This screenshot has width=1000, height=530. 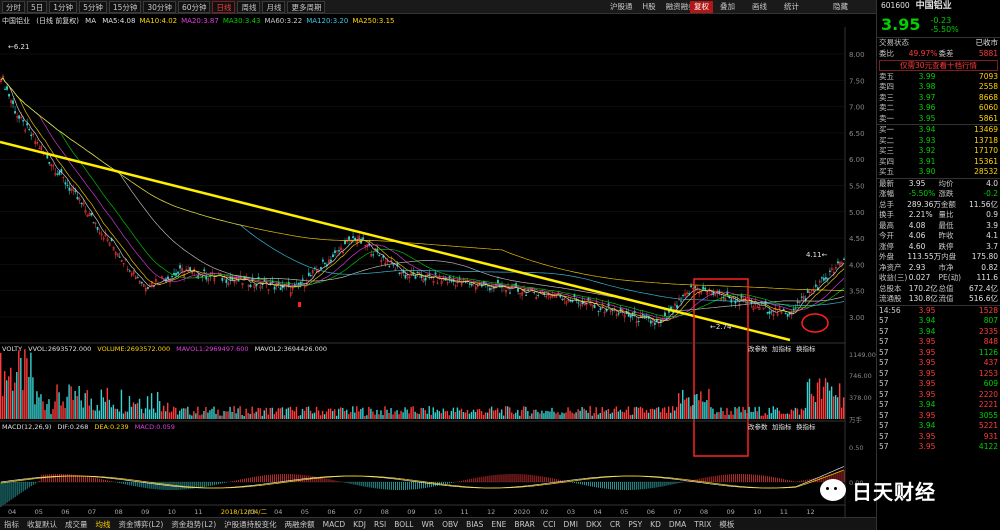 I want to click on board-tag-1: H股, so click(x=649, y=6).